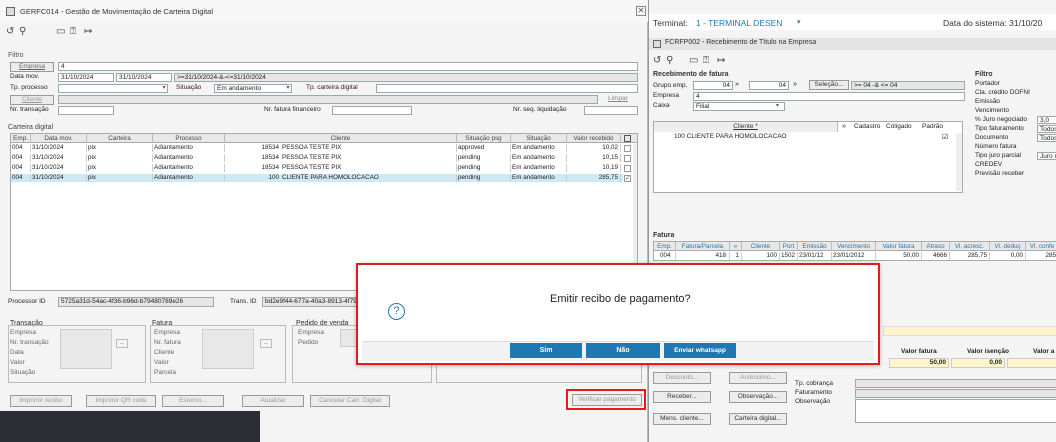  Describe the element at coordinates (350, 401) in the screenshot. I see `cancelar-button: Cancelar Cart. Digital` at that location.